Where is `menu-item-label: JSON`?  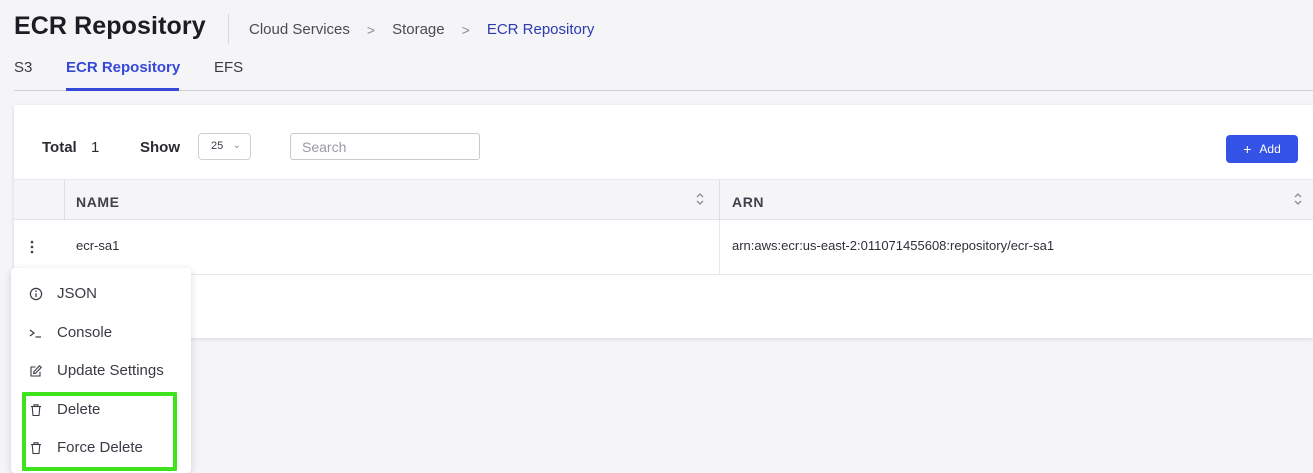 menu-item-label: JSON is located at coordinates (77, 293).